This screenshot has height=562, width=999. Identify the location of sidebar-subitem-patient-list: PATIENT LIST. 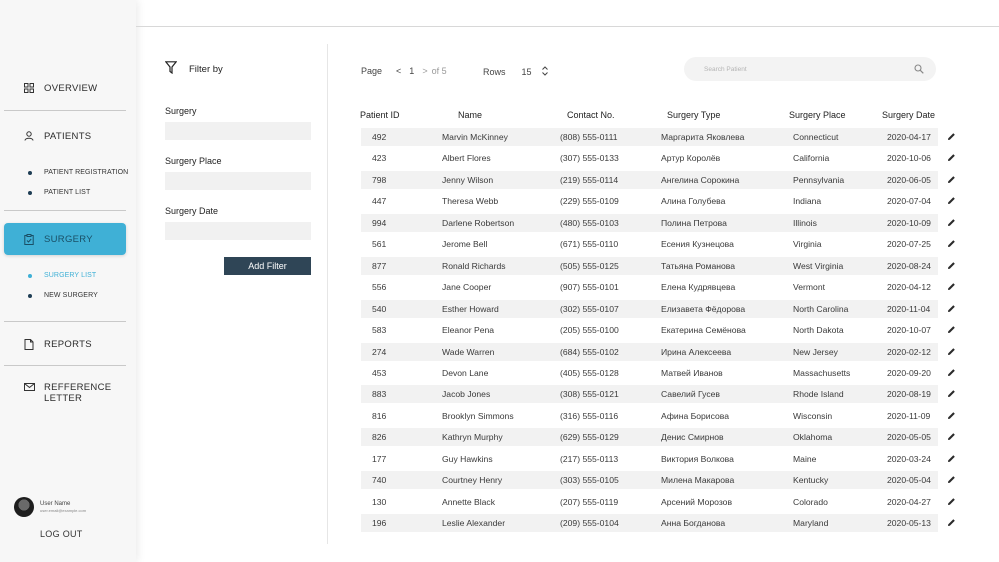
(59, 192).